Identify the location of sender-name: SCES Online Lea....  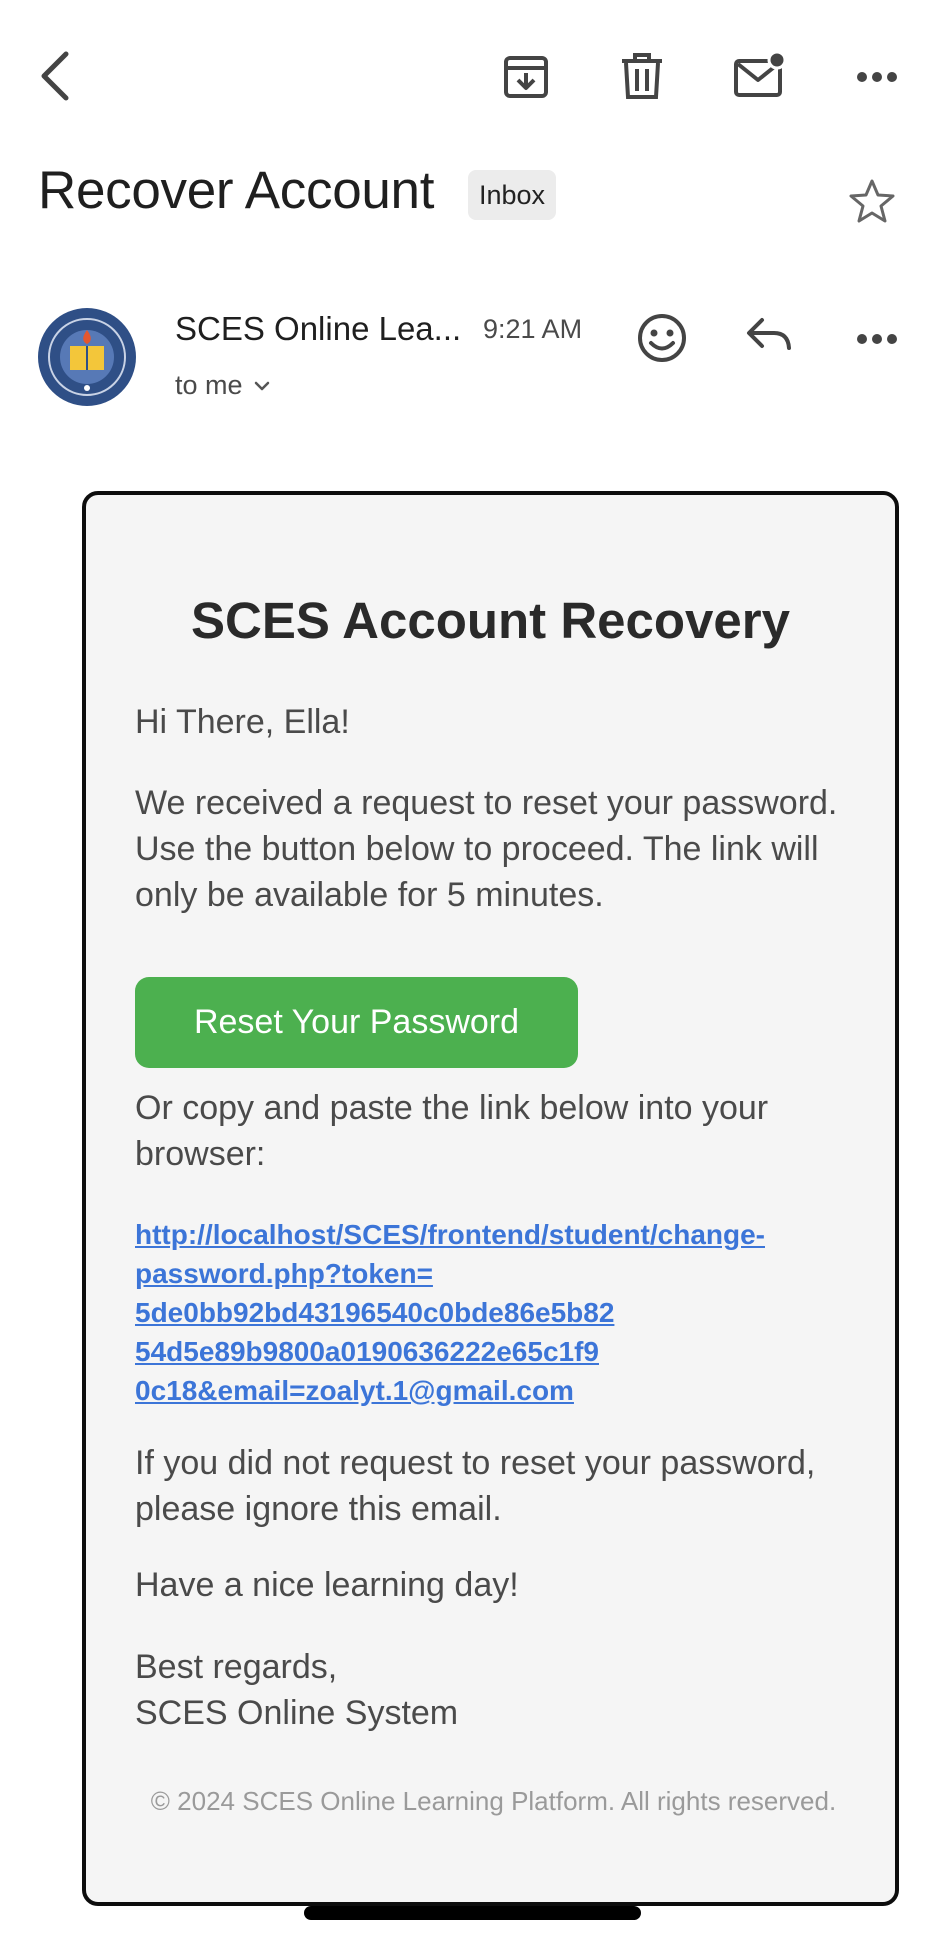
(318, 329).